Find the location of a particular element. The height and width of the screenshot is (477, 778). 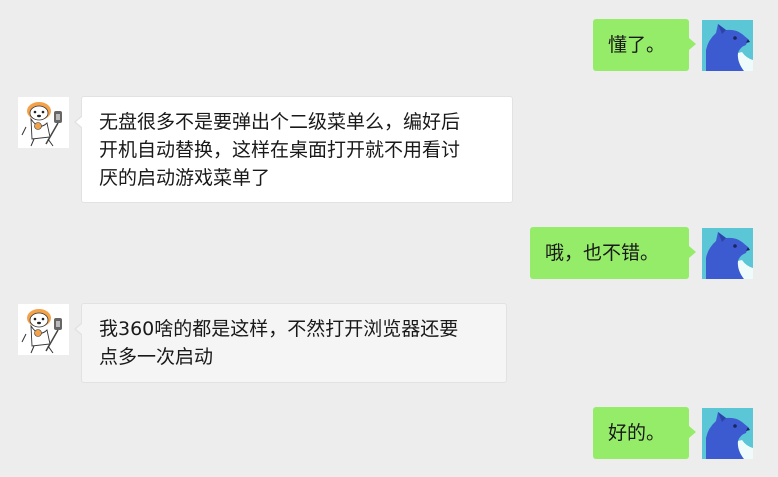

message-bubble-self: 懂了。 is located at coordinates (644, 45).